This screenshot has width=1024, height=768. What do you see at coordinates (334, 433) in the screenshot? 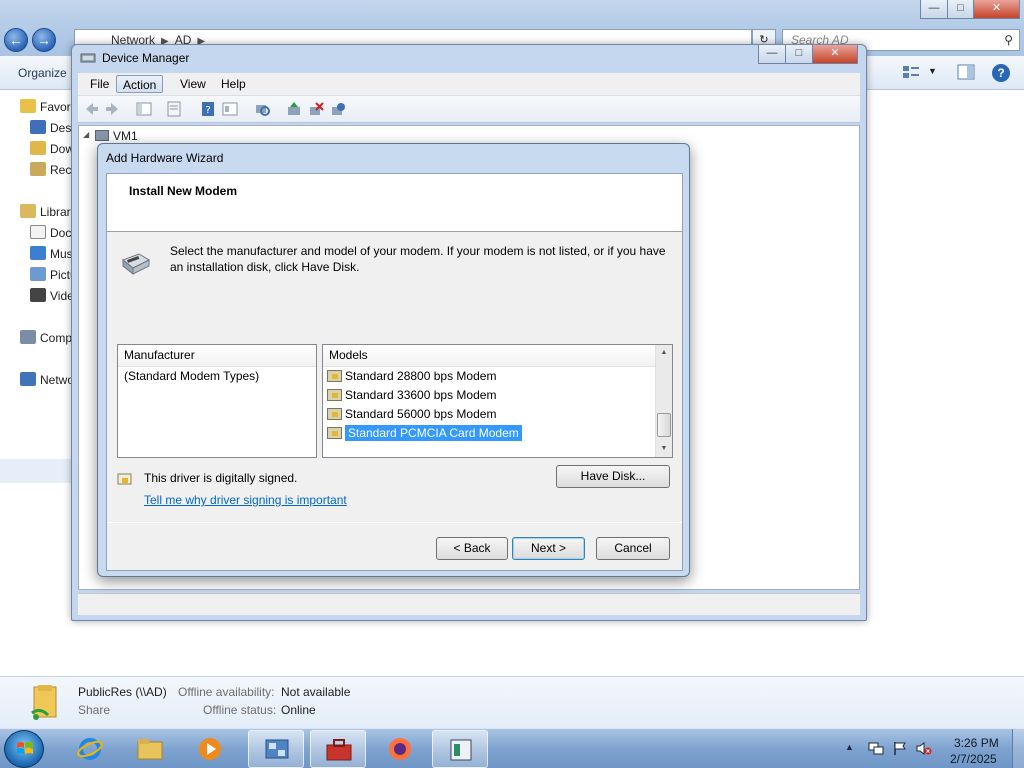
I see `pcmcia-card-icon` at bounding box center [334, 433].